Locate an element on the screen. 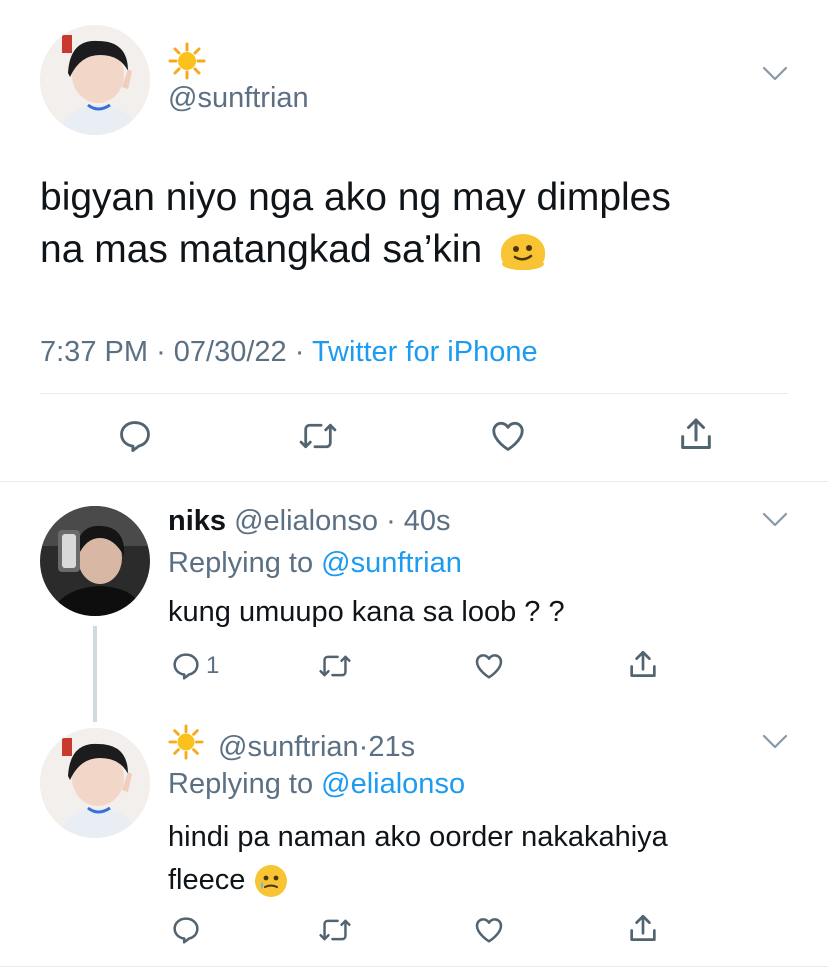 Image resolution: width=828 pixels, height=968 pixels. replying-to-link: @elialonso is located at coordinates (393, 784).